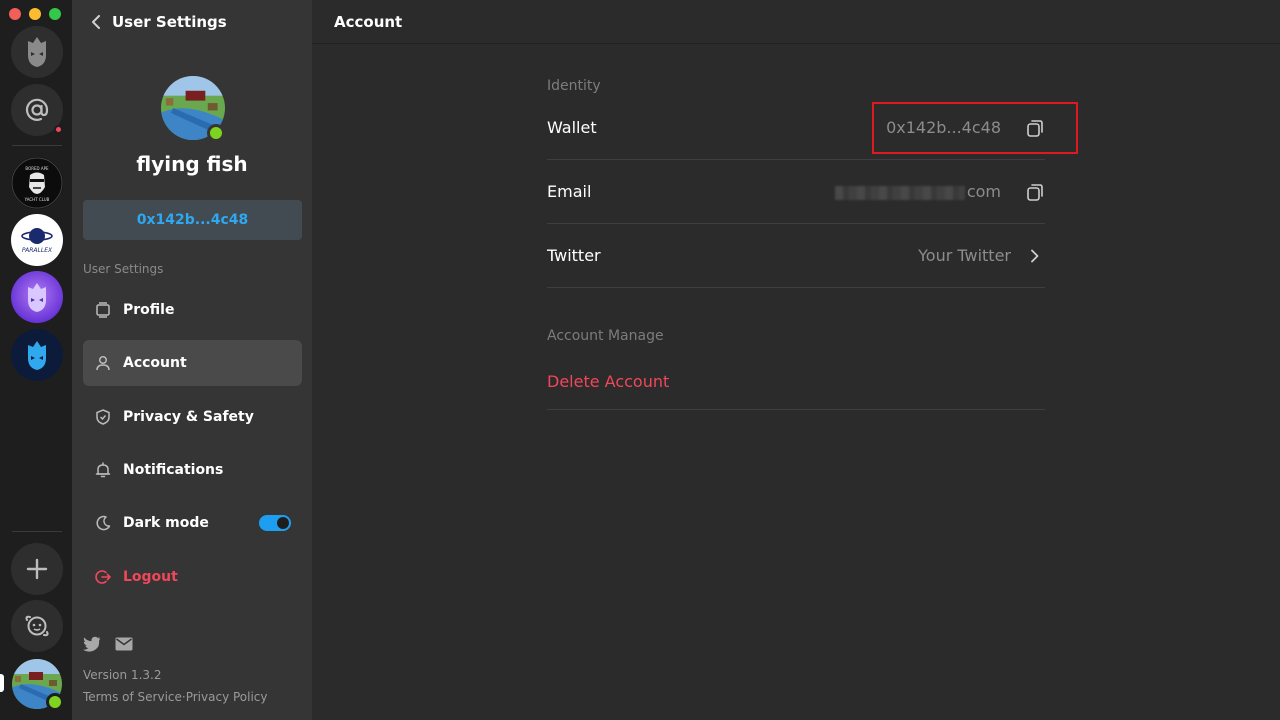 The height and width of the screenshot is (720, 1280). Describe the element at coordinates (796, 192) in the screenshot. I see `email-row: Email com` at that location.